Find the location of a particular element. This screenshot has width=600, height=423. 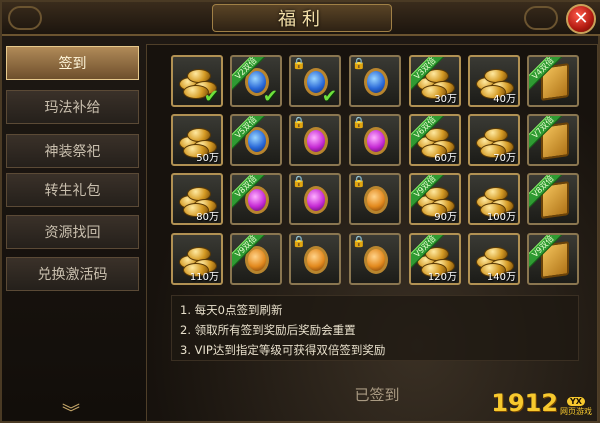

blue-gem-icon is located at coordinates (376, 82).